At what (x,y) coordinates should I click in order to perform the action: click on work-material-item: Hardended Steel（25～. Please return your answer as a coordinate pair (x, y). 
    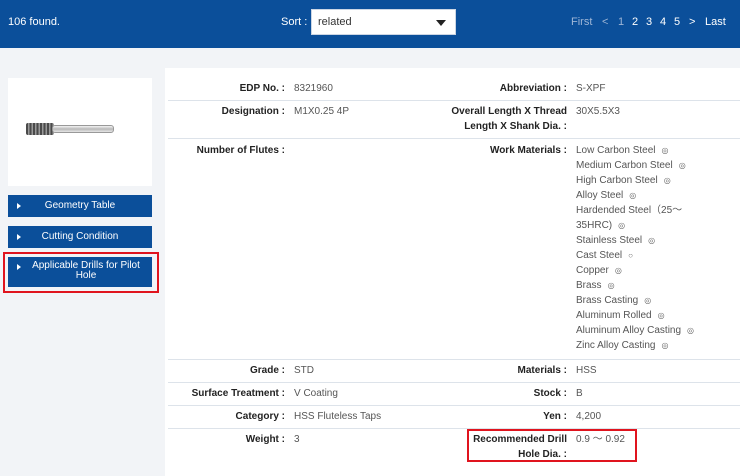
    Looking at the image, I should click on (629, 210).